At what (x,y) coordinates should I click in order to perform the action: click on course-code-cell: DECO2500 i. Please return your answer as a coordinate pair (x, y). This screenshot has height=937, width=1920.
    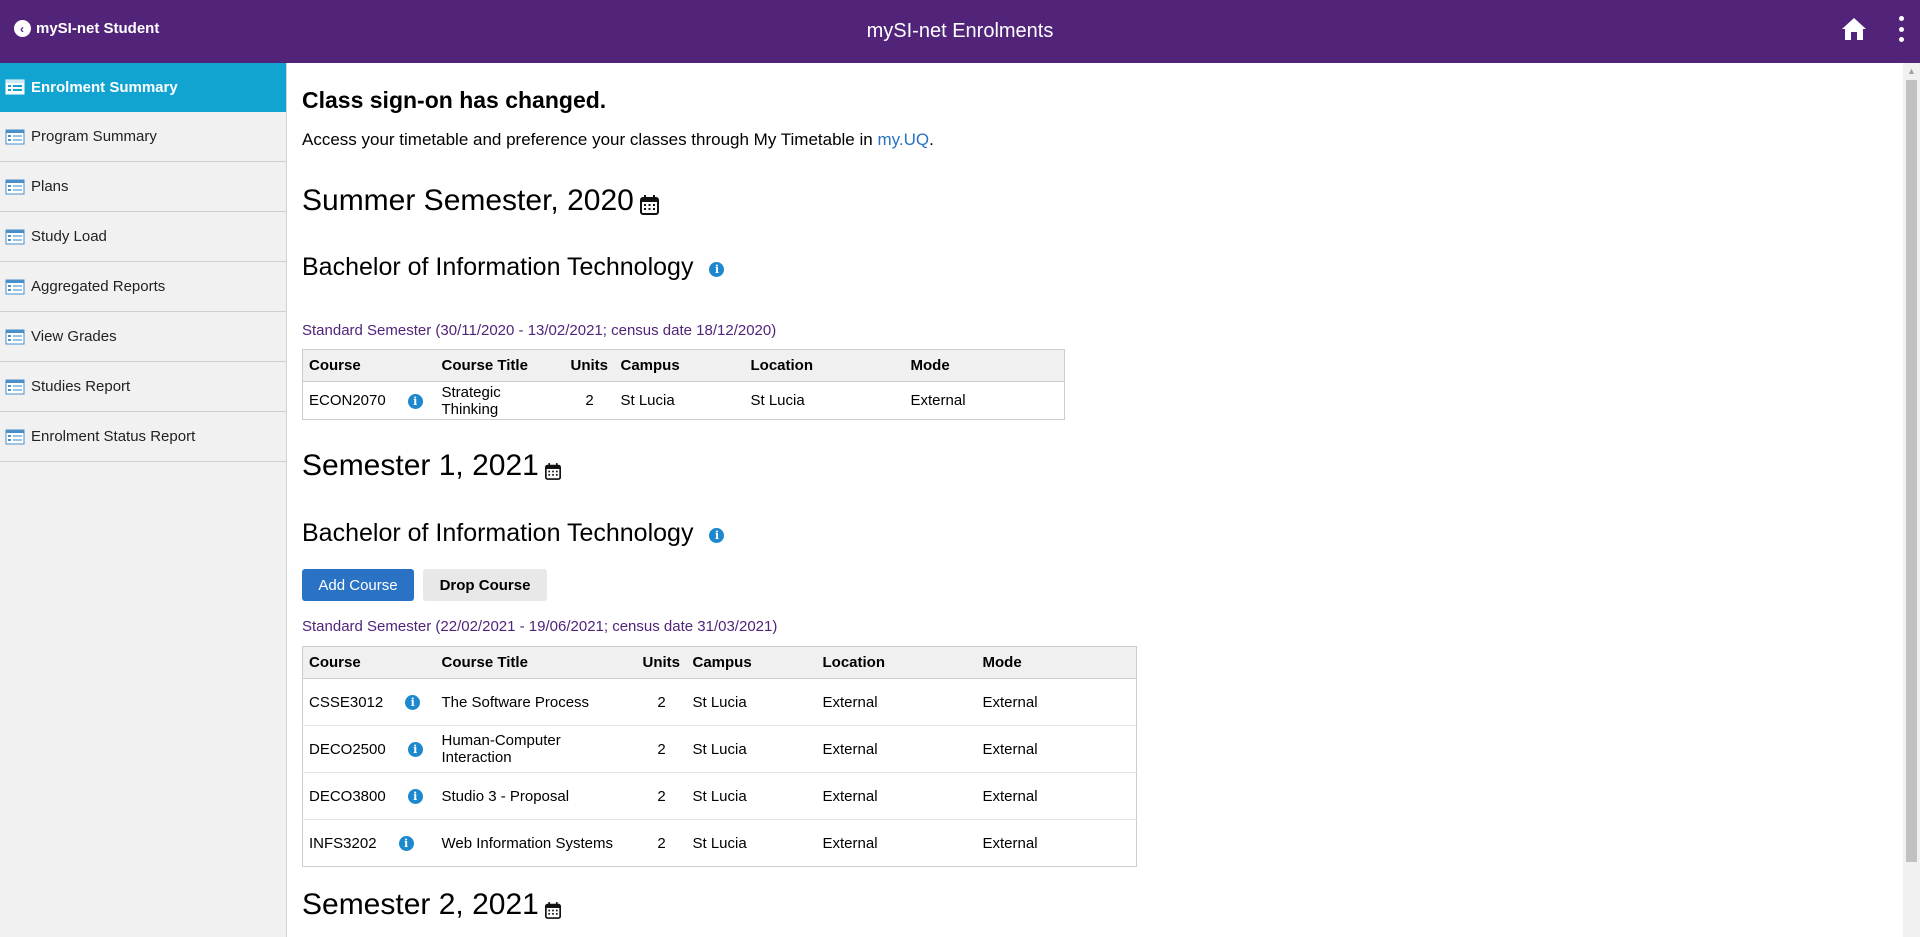
    Looking at the image, I should click on (369, 749).